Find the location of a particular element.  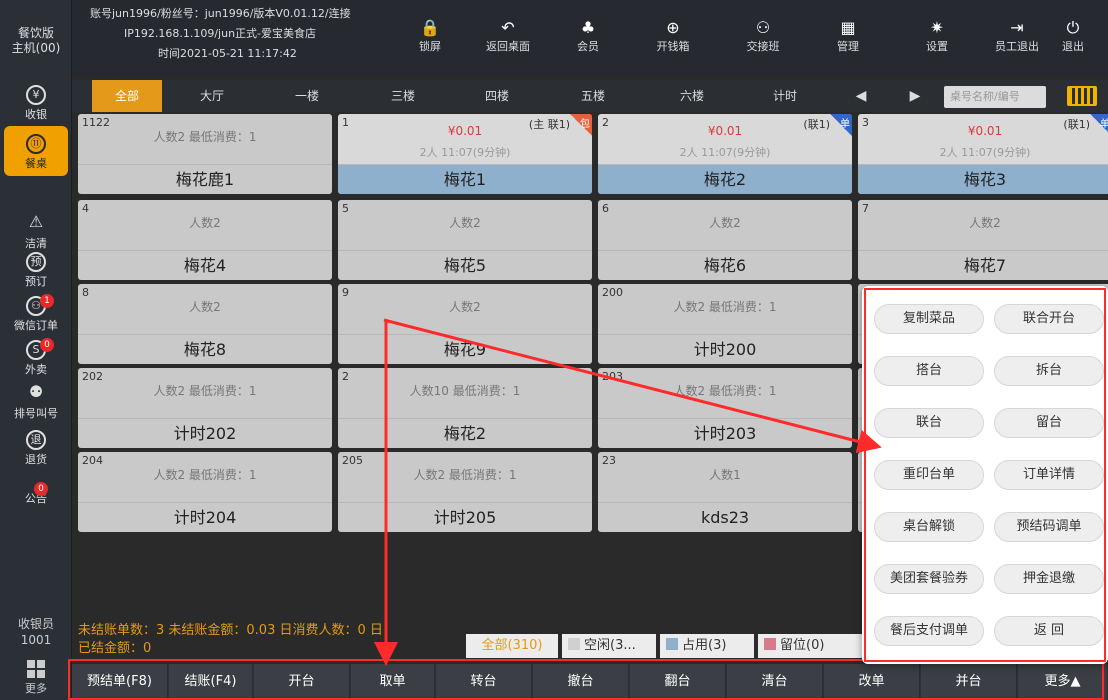

settings-button: ✷ 设置 is located at coordinates (937, 36).